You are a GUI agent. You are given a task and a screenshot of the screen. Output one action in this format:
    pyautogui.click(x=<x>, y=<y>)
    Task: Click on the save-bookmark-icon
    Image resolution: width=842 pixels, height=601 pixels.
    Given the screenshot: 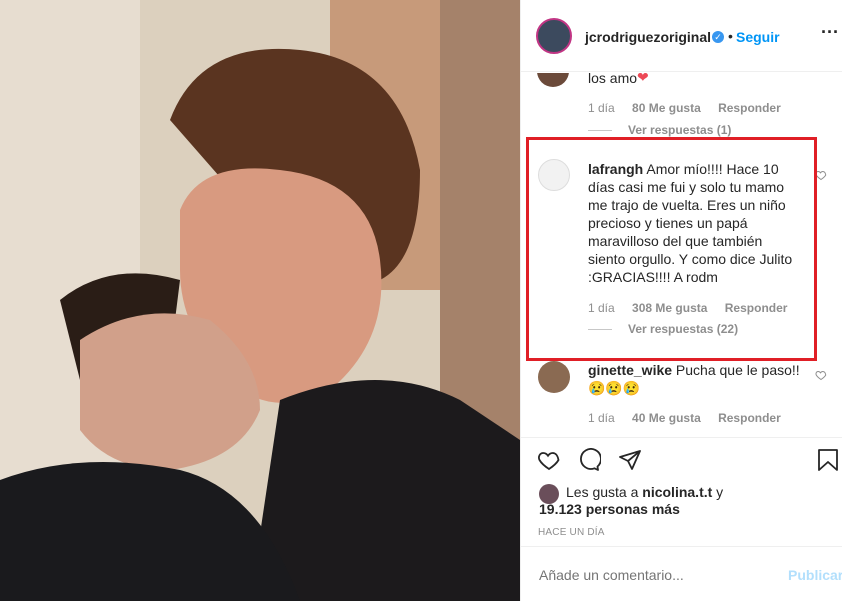 What is the action you would take?
    pyautogui.click(x=828, y=460)
    